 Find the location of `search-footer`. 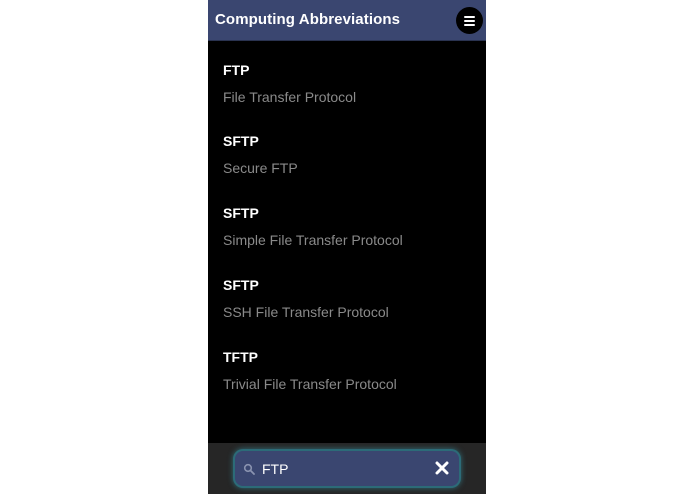

search-footer is located at coordinates (347, 468).